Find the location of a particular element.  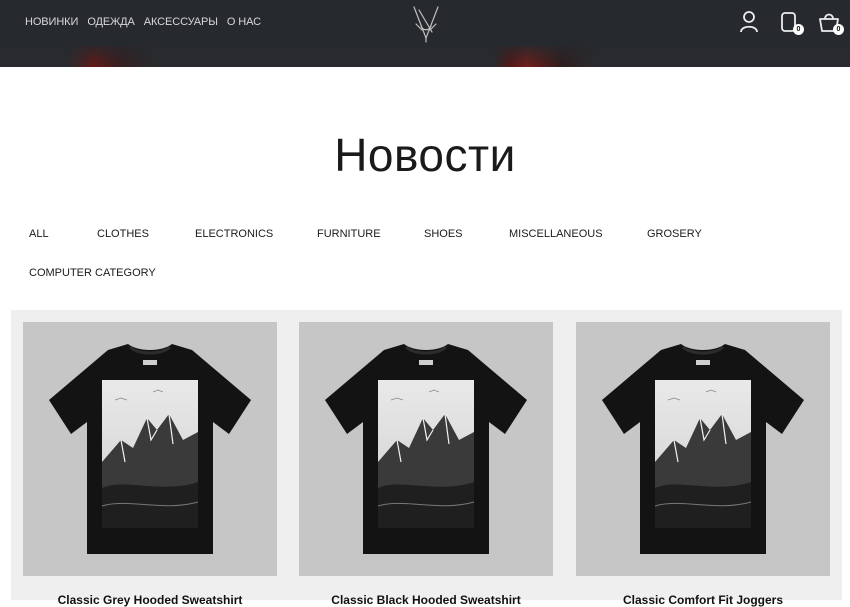

category-computer: COMPUTER CATEGORY is located at coordinates (92, 273).